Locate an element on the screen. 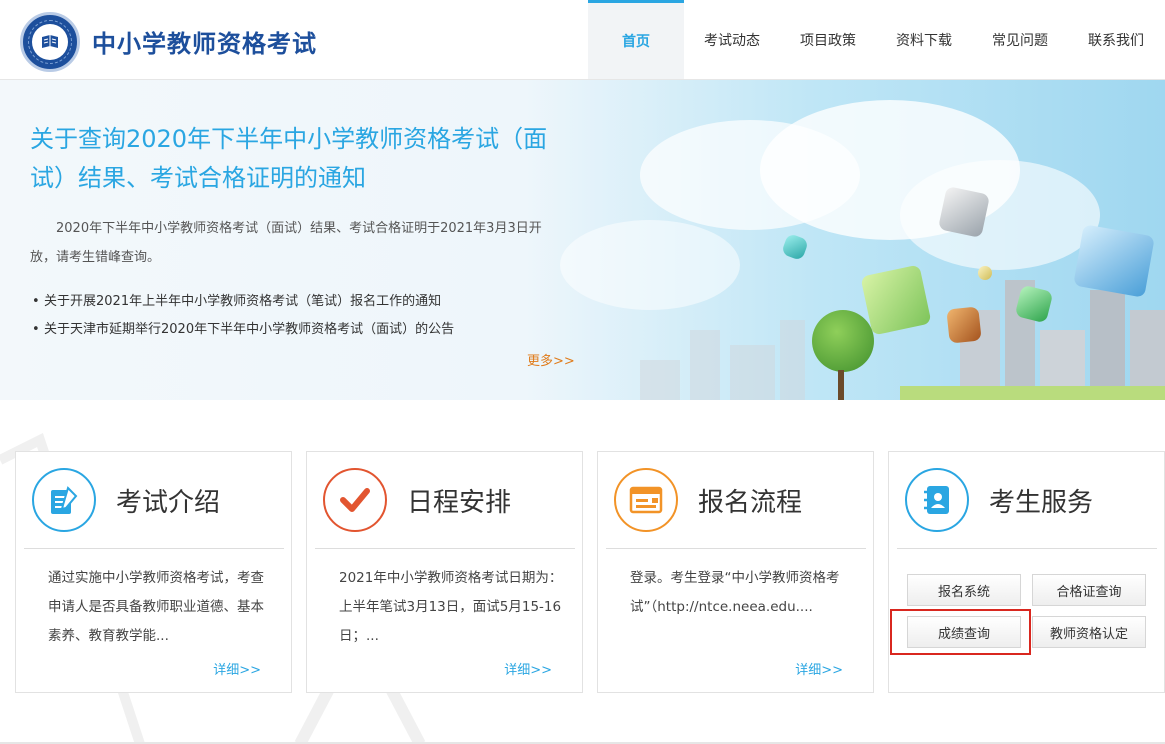 The width and height of the screenshot is (1165, 744). site-logo-icon is located at coordinates (50, 42).